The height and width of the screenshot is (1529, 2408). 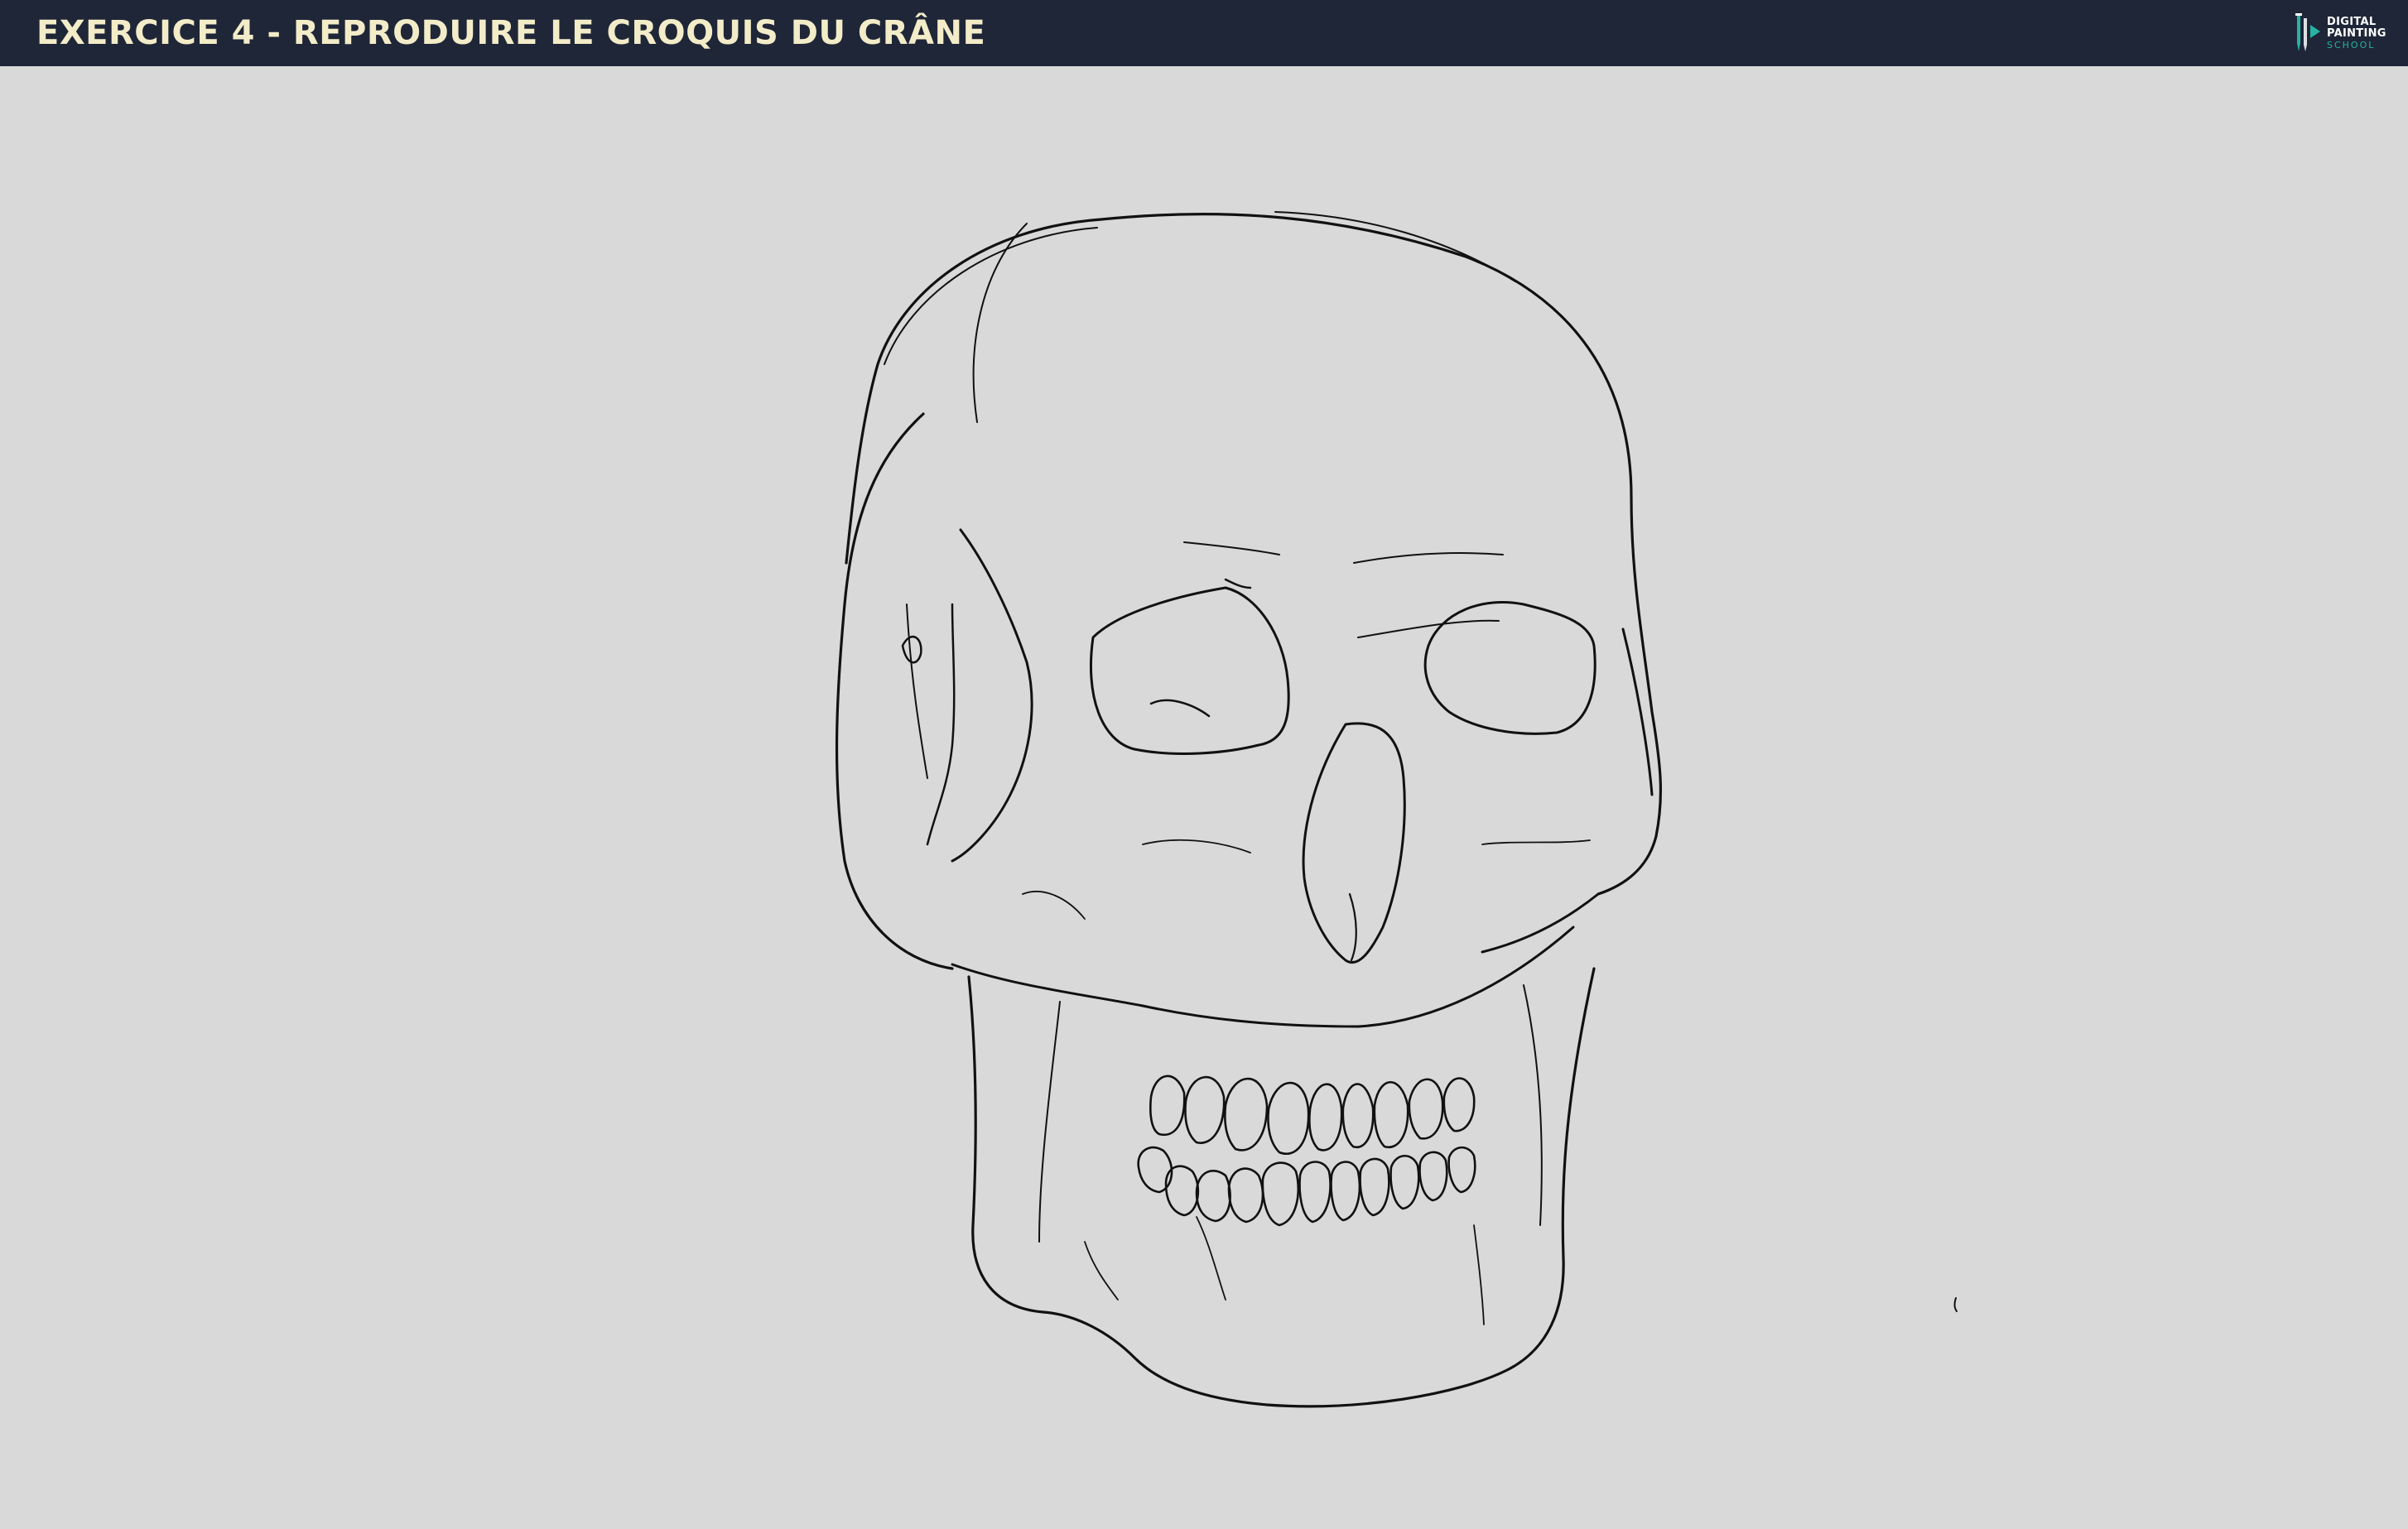 I want to click on paintbrush-logo-icon, so click(x=2308, y=32).